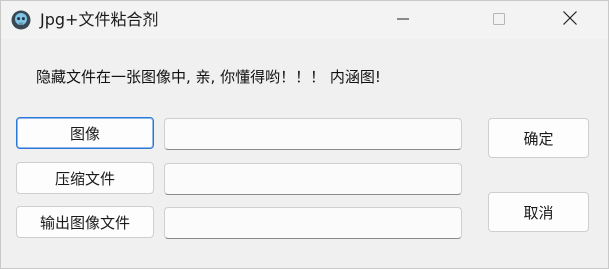 This screenshot has height=269, width=609. I want to click on maximize-button, so click(499, 20).